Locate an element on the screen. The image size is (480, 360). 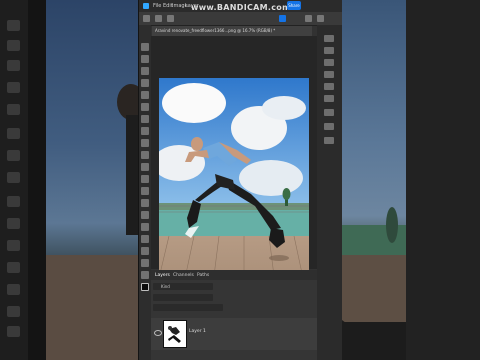
background-bottom-shade is located at coordinates (374, 341).